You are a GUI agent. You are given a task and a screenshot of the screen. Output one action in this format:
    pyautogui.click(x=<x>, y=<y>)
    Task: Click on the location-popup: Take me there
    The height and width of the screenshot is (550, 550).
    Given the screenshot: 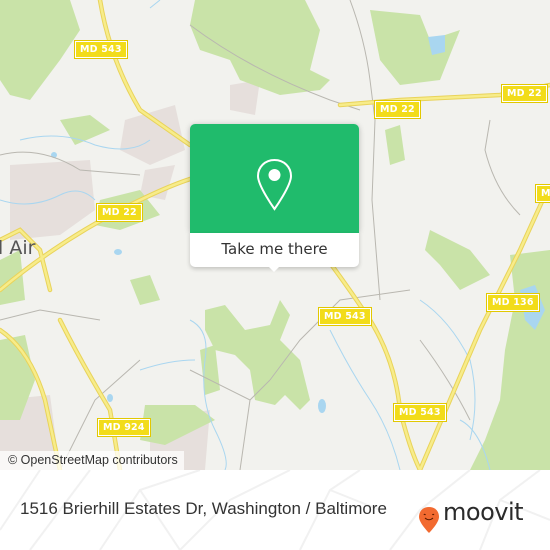 What is the action you would take?
    pyautogui.click(x=274, y=198)
    